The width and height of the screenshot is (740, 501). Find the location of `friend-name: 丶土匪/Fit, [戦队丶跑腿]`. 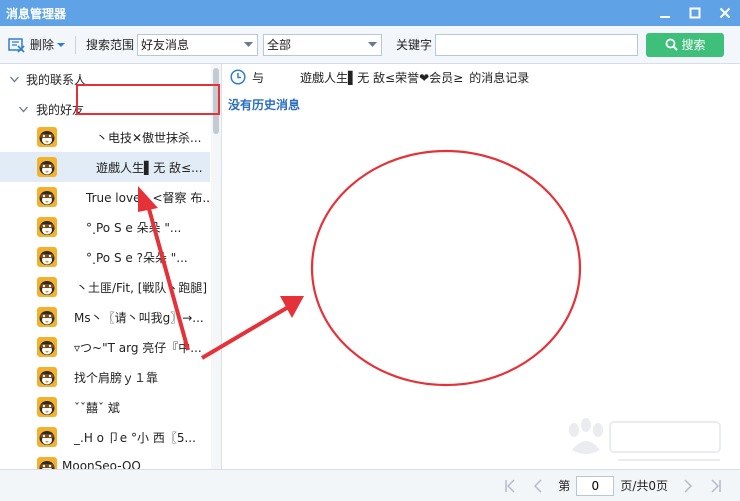

friend-name: 丶土匪/Fit, [戦队丶跑腿] is located at coordinates (142, 288).